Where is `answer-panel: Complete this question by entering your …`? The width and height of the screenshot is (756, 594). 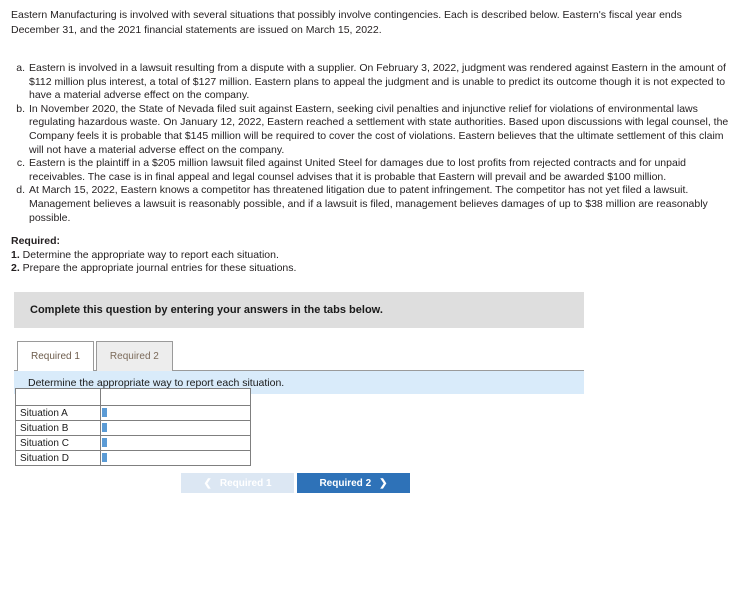
answer-panel: Complete this question by entering your … is located at coordinates (299, 343).